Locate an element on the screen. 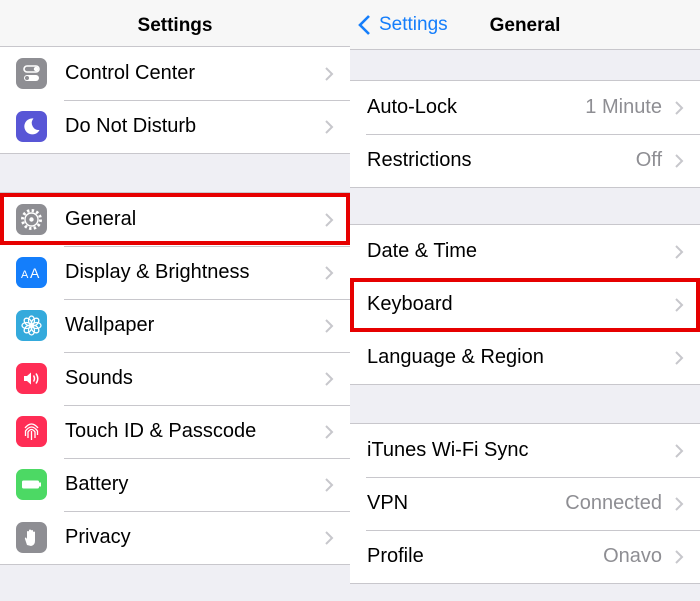  gear-icon is located at coordinates (31, 219).